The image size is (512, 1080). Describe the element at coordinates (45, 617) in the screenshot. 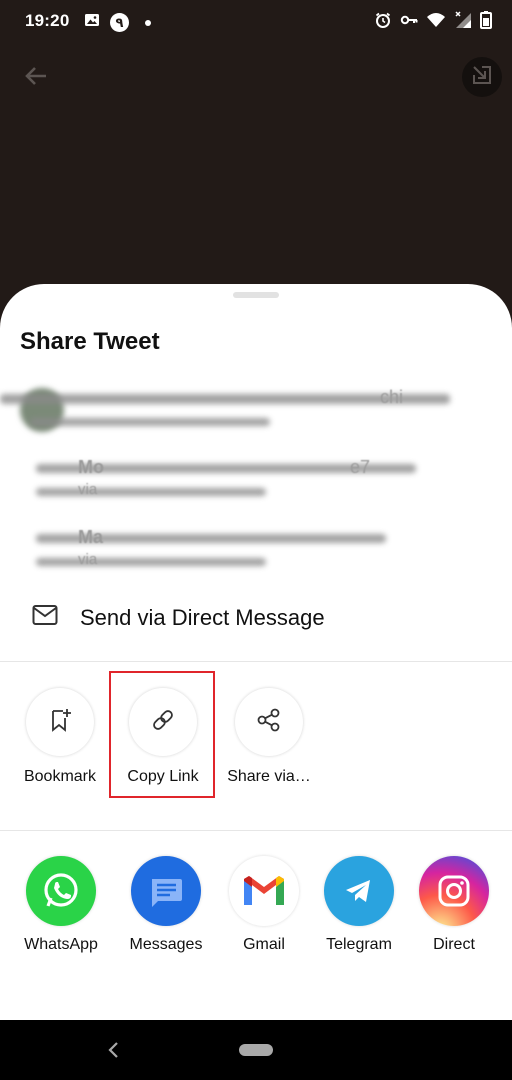

I see `envelope-icon` at that location.